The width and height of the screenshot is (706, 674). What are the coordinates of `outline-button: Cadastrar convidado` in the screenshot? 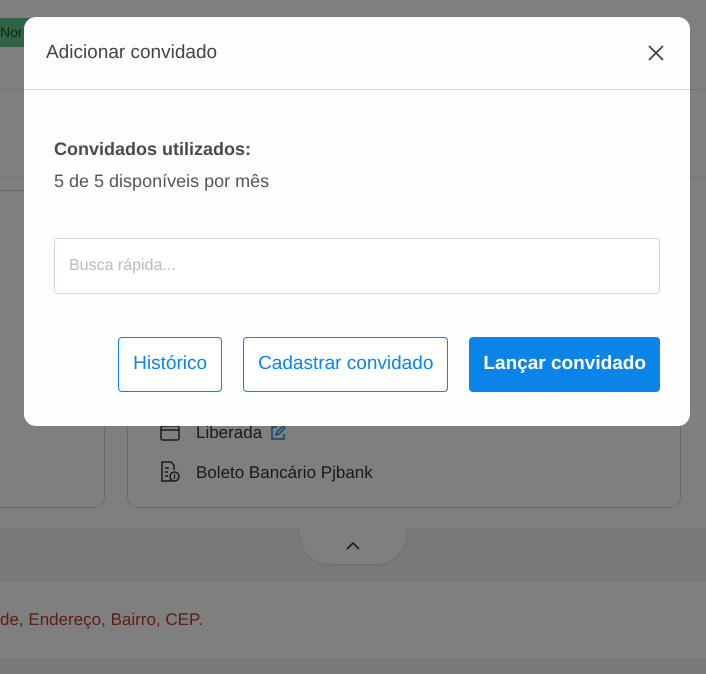 It's located at (345, 364).